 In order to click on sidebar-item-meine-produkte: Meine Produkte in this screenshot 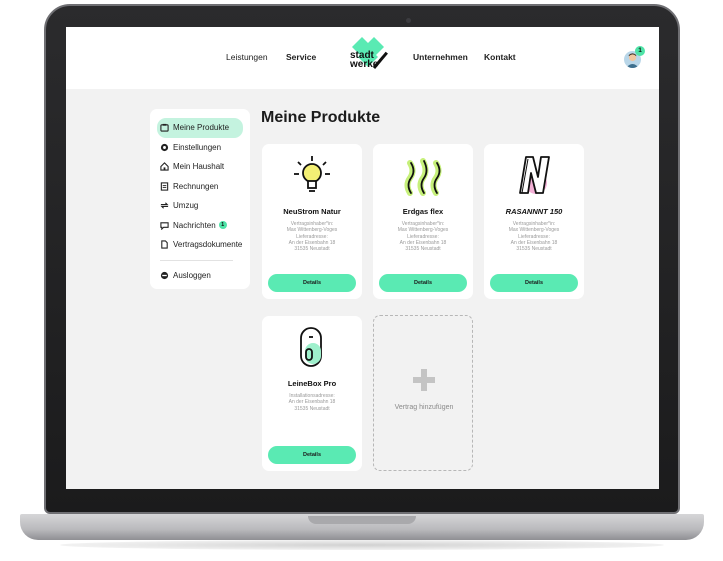, I will do `click(200, 128)`.